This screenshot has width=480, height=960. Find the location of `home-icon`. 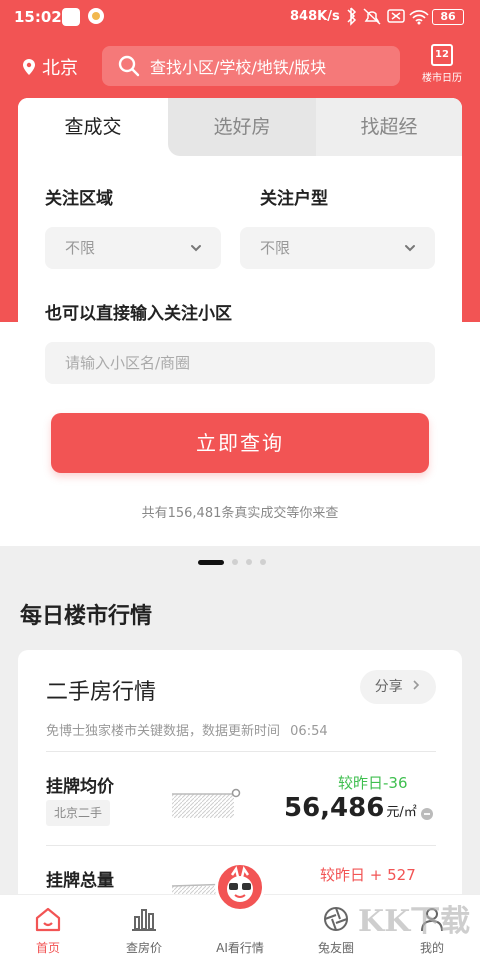

home-icon is located at coordinates (48, 919).